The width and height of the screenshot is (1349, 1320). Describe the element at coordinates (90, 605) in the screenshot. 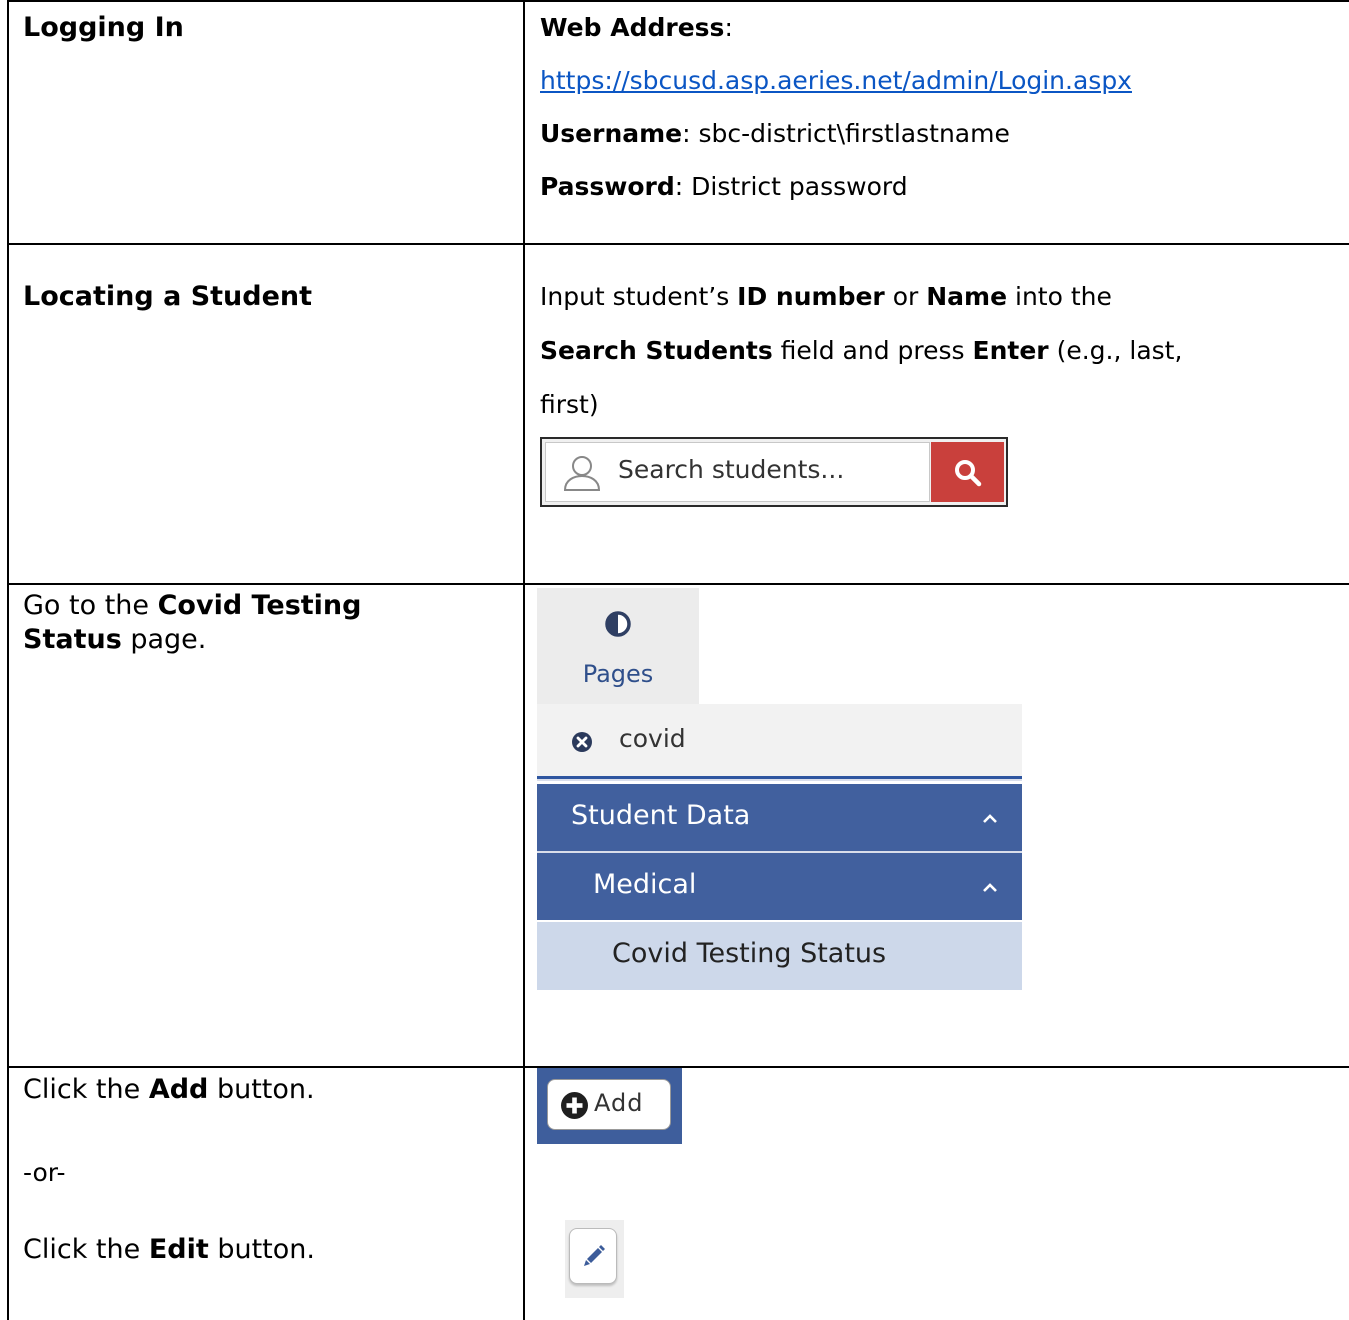

I see `text-fragment: Go to the` at that location.